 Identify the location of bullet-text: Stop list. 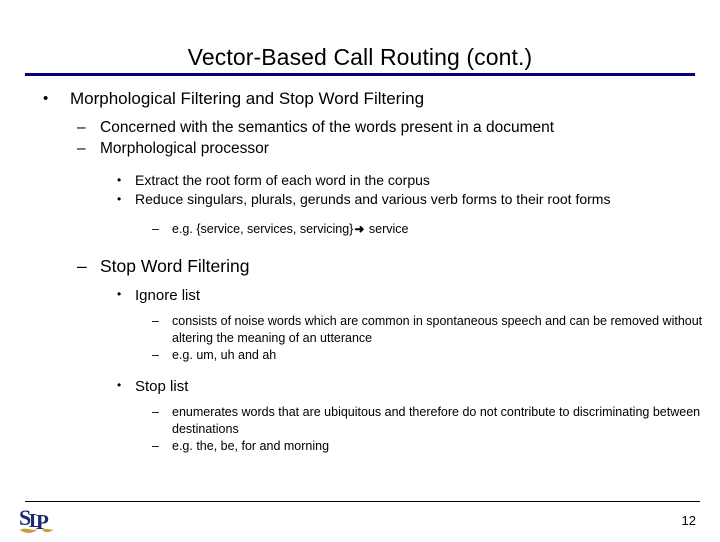
(162, 386).